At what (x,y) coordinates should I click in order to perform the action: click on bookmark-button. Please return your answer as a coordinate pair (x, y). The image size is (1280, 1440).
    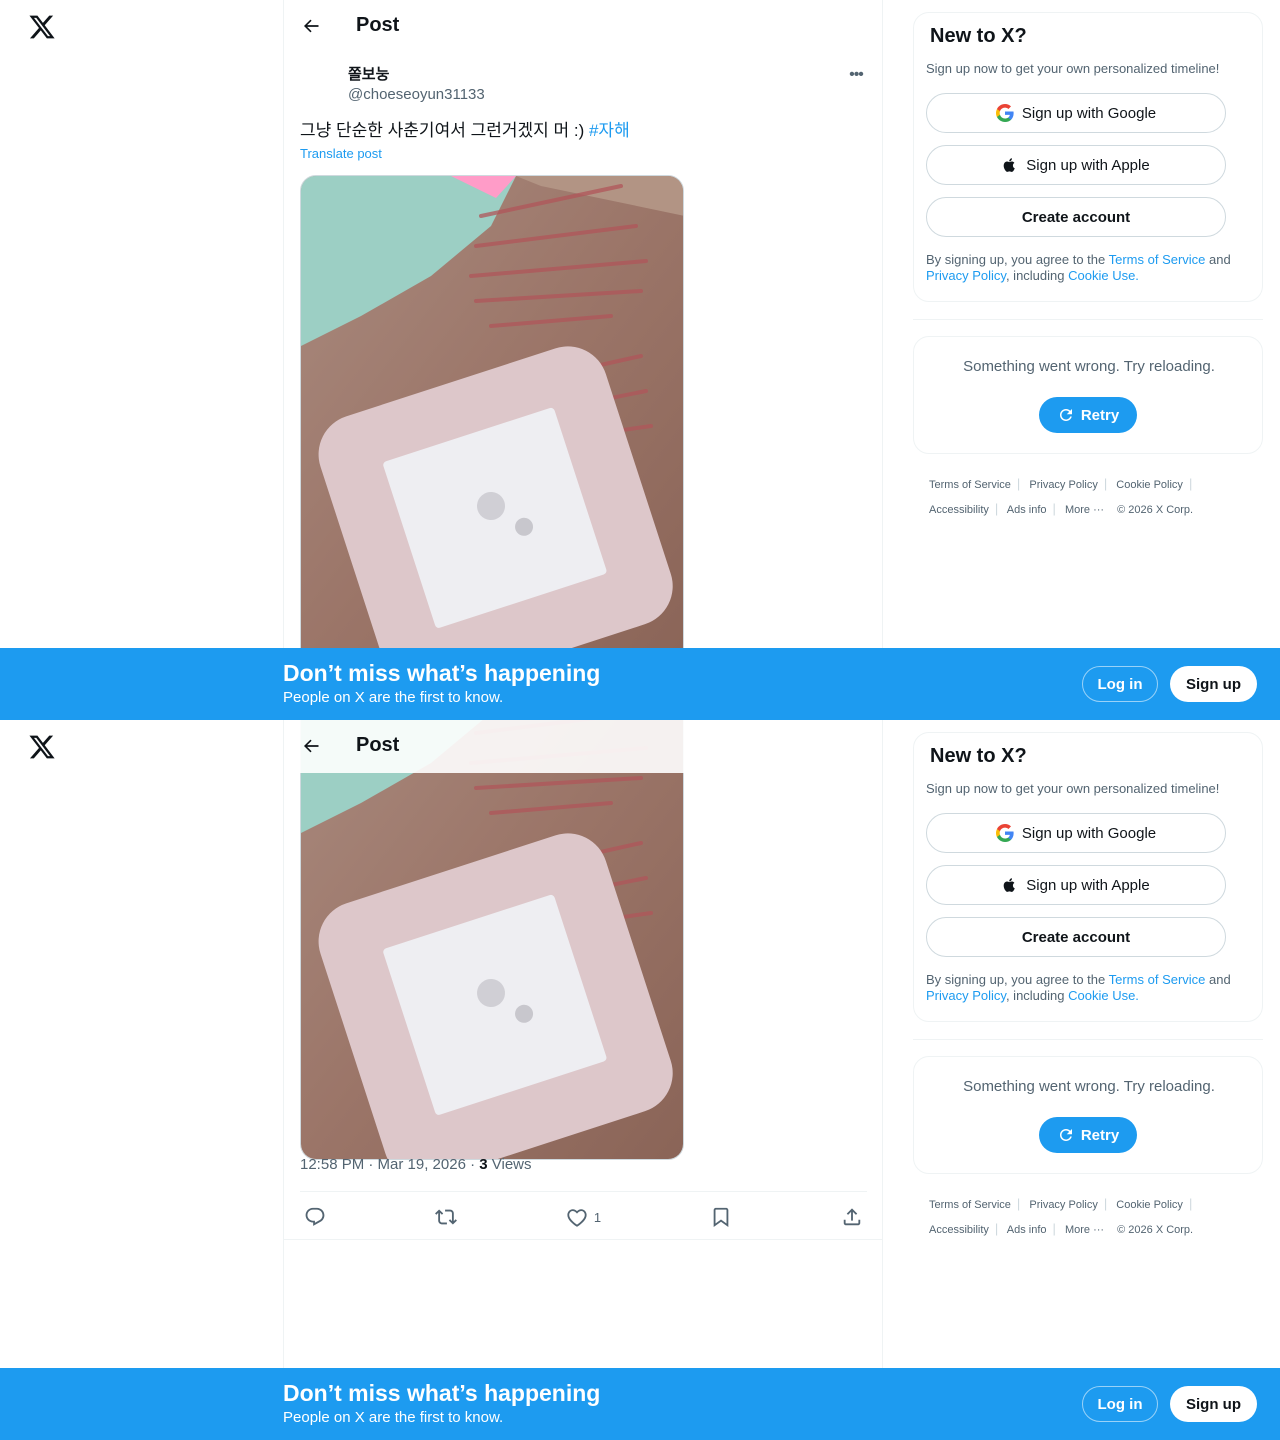
    Looking at the image, I should click on (721, 1217).